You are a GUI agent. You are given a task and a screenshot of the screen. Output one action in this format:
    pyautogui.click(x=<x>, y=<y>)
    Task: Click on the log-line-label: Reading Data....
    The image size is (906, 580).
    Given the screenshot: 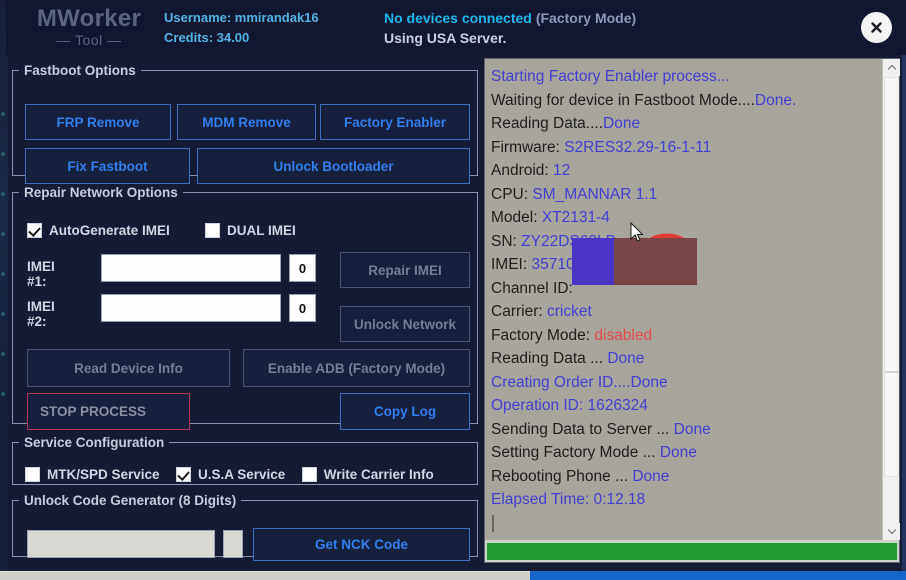 What is the action you would take?
    pyautogui.click(x=547, y=123)
    